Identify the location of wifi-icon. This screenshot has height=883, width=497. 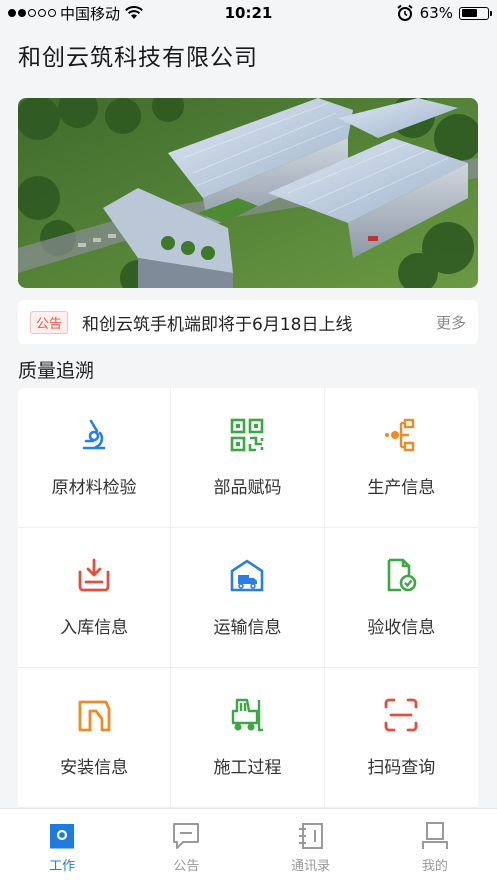
(134, 12).